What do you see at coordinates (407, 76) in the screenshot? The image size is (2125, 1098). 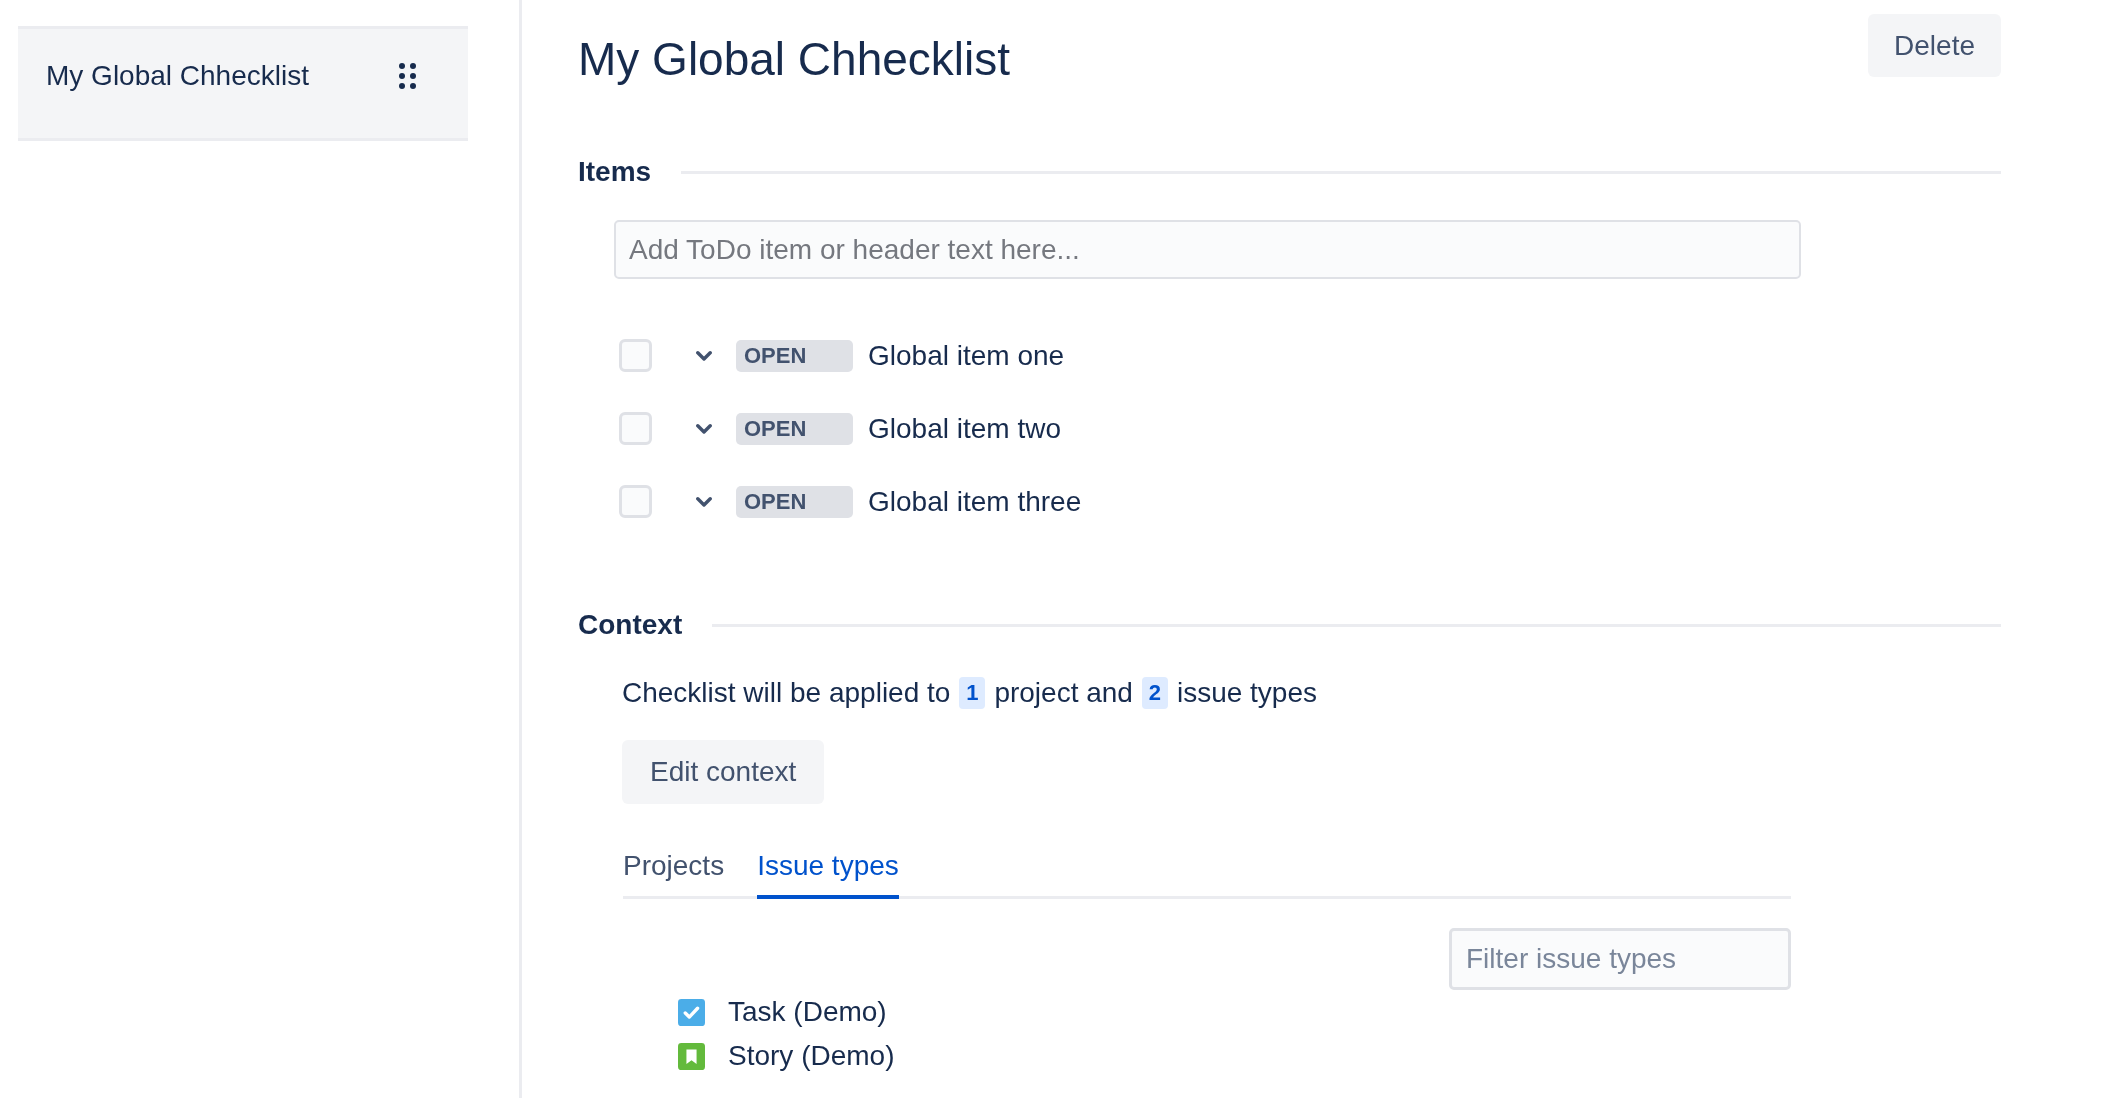 I see `drag-handle-icon` at bounding box center [407, 76].